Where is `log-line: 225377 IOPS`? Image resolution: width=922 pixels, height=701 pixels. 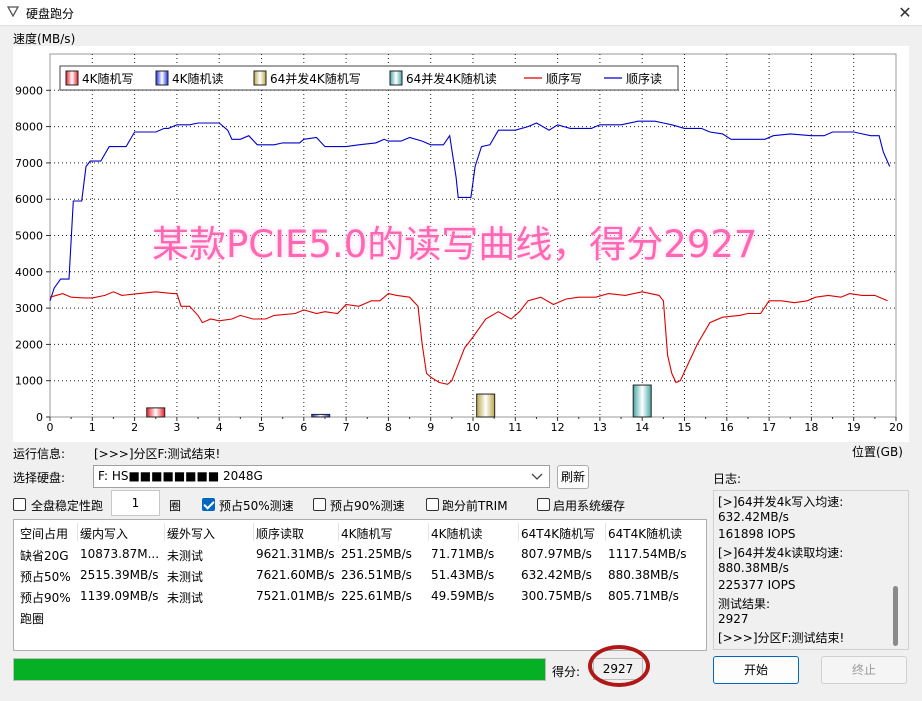 log-line: 225377 IOPS is located at coordinates (757, 585).